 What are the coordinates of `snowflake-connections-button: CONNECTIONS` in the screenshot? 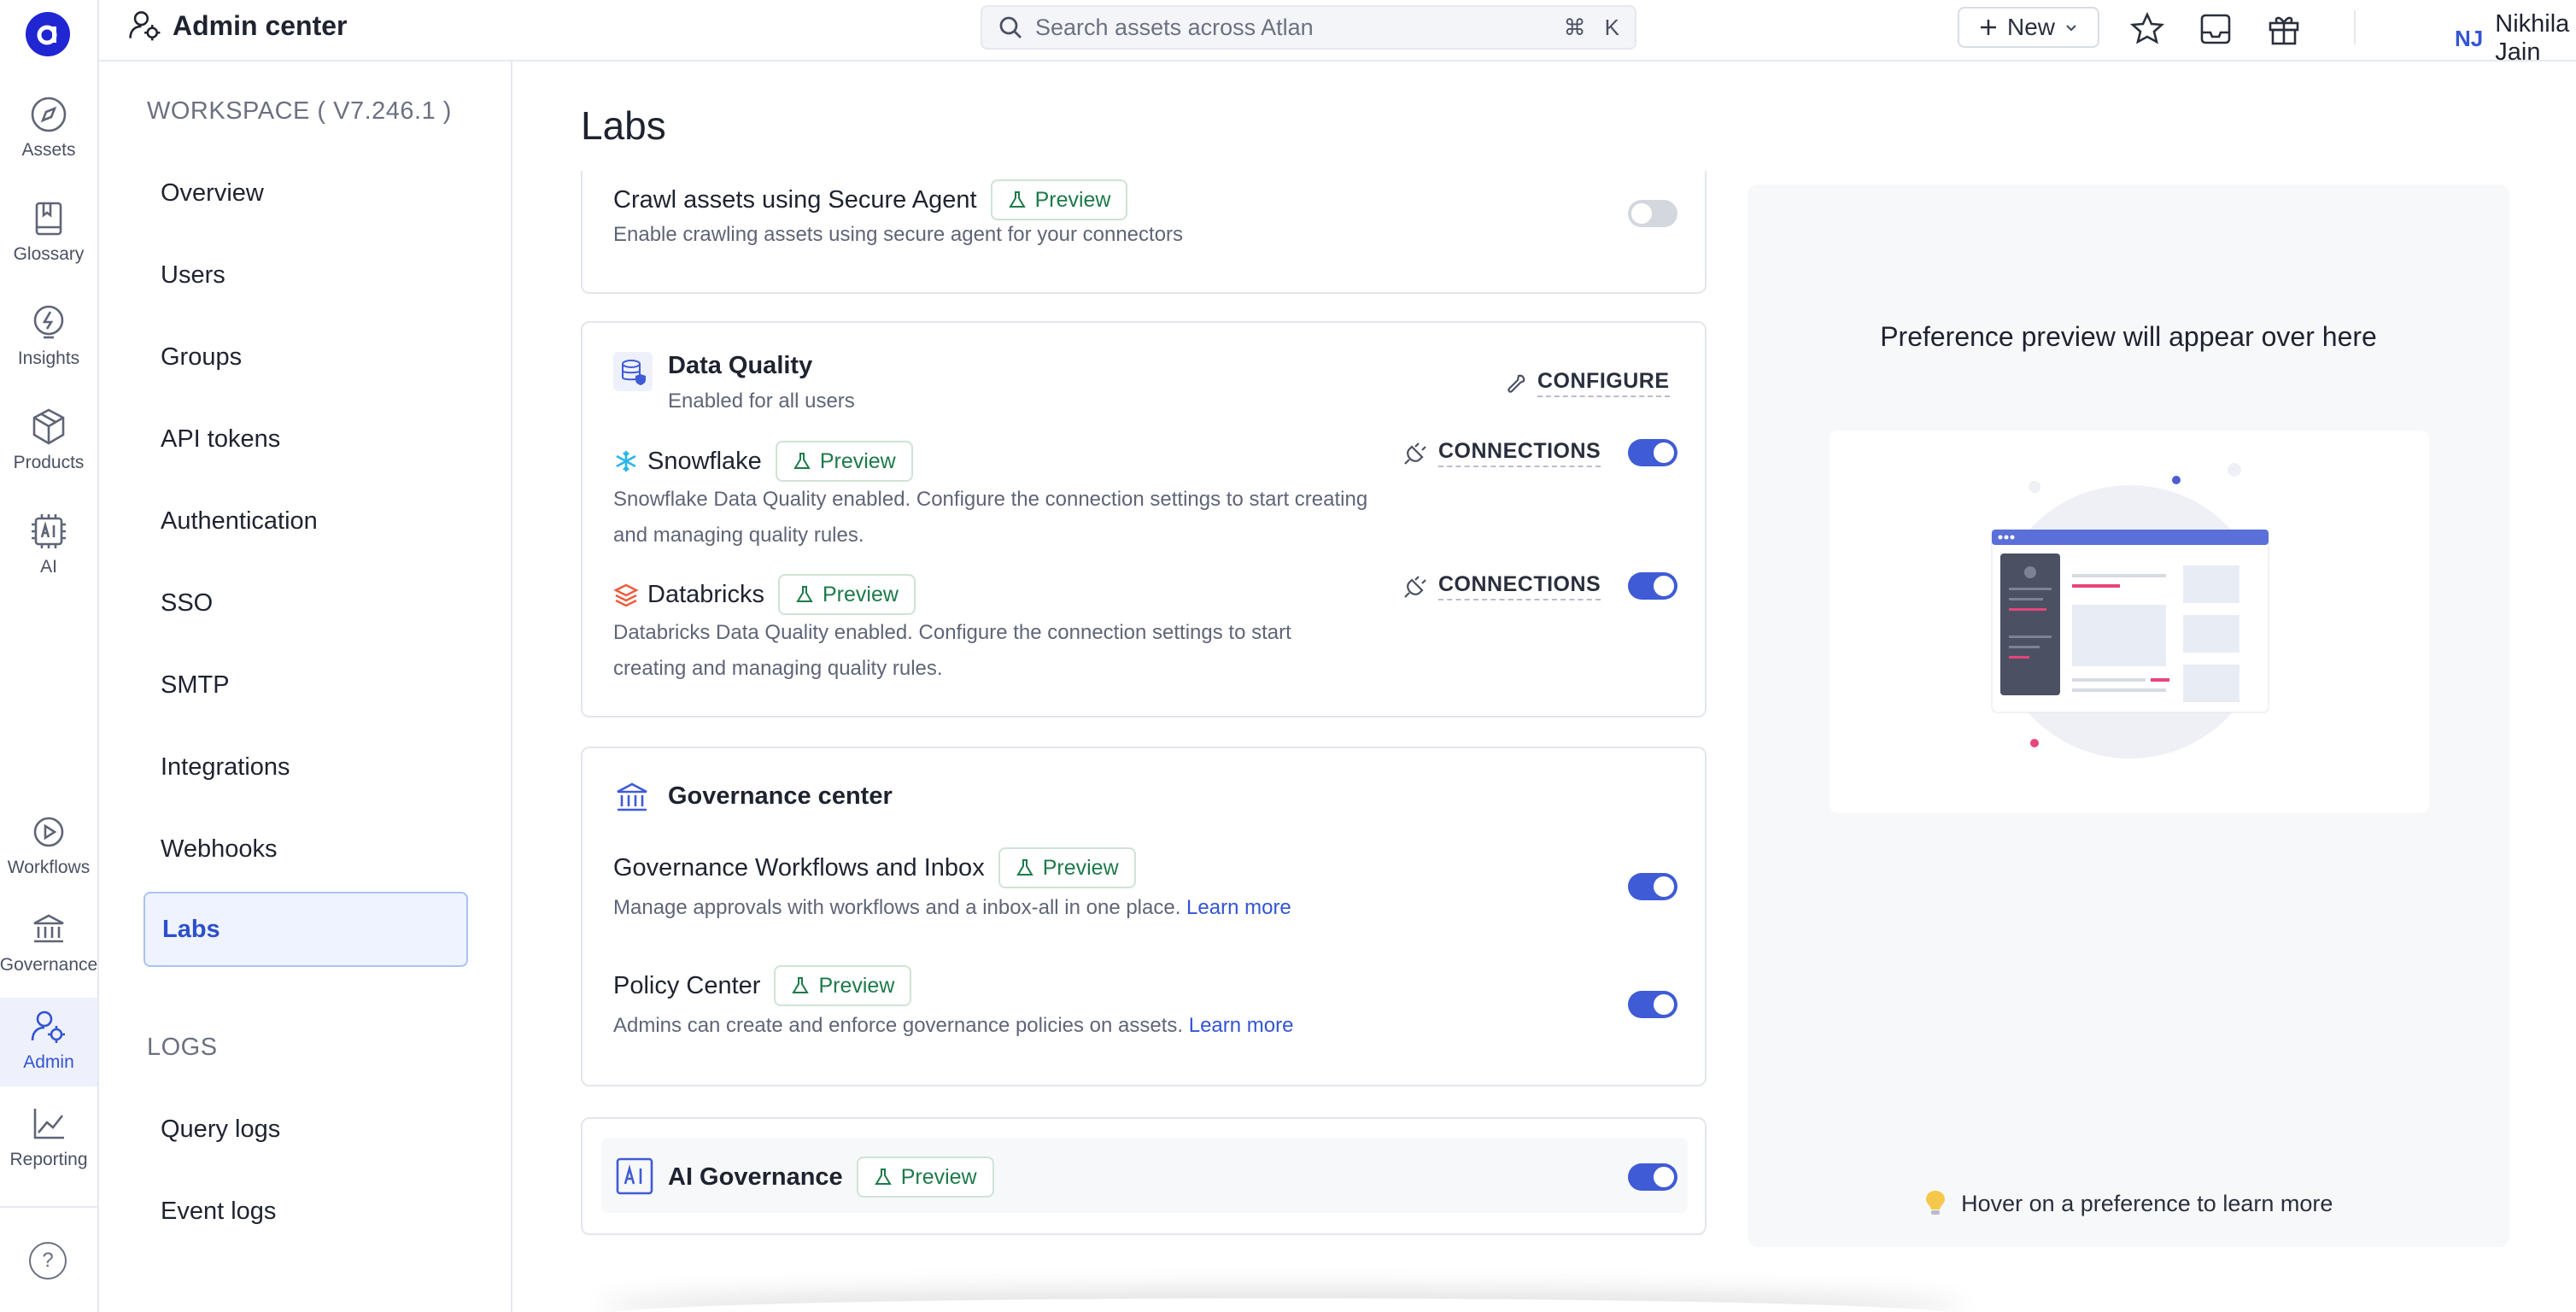 It's located at (1501, 453).